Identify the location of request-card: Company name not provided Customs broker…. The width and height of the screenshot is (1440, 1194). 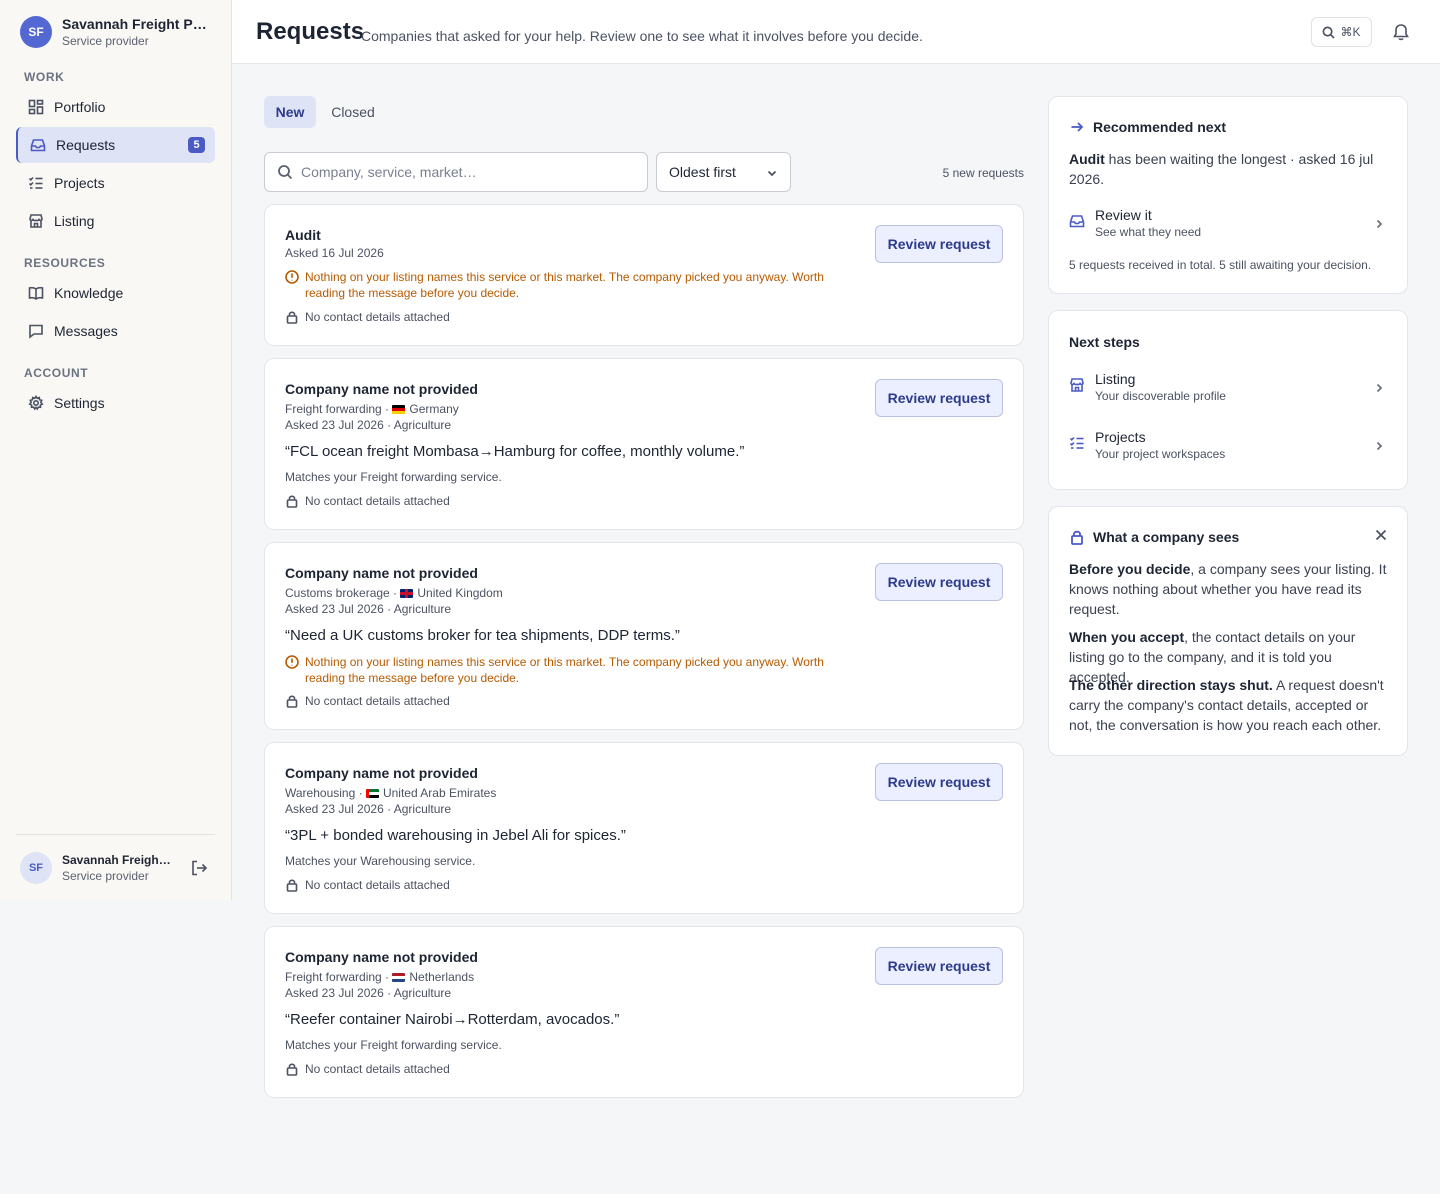
(644, 636).